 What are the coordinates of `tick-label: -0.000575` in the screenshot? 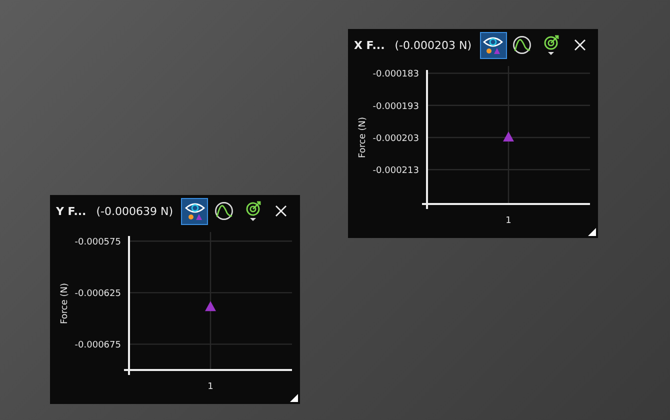 It's located at (97, 243).